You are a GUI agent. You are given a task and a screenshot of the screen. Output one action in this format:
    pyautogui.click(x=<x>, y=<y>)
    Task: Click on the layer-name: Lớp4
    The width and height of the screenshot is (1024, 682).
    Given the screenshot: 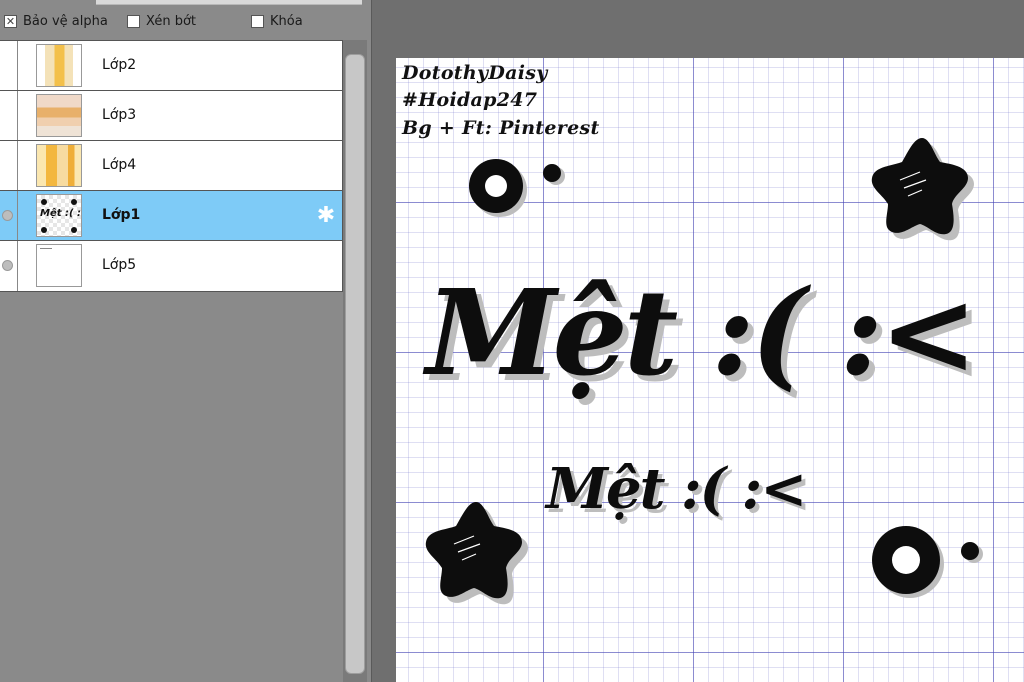 What is the action you would take?
    pyautogui.click(x=119, y=165)
    